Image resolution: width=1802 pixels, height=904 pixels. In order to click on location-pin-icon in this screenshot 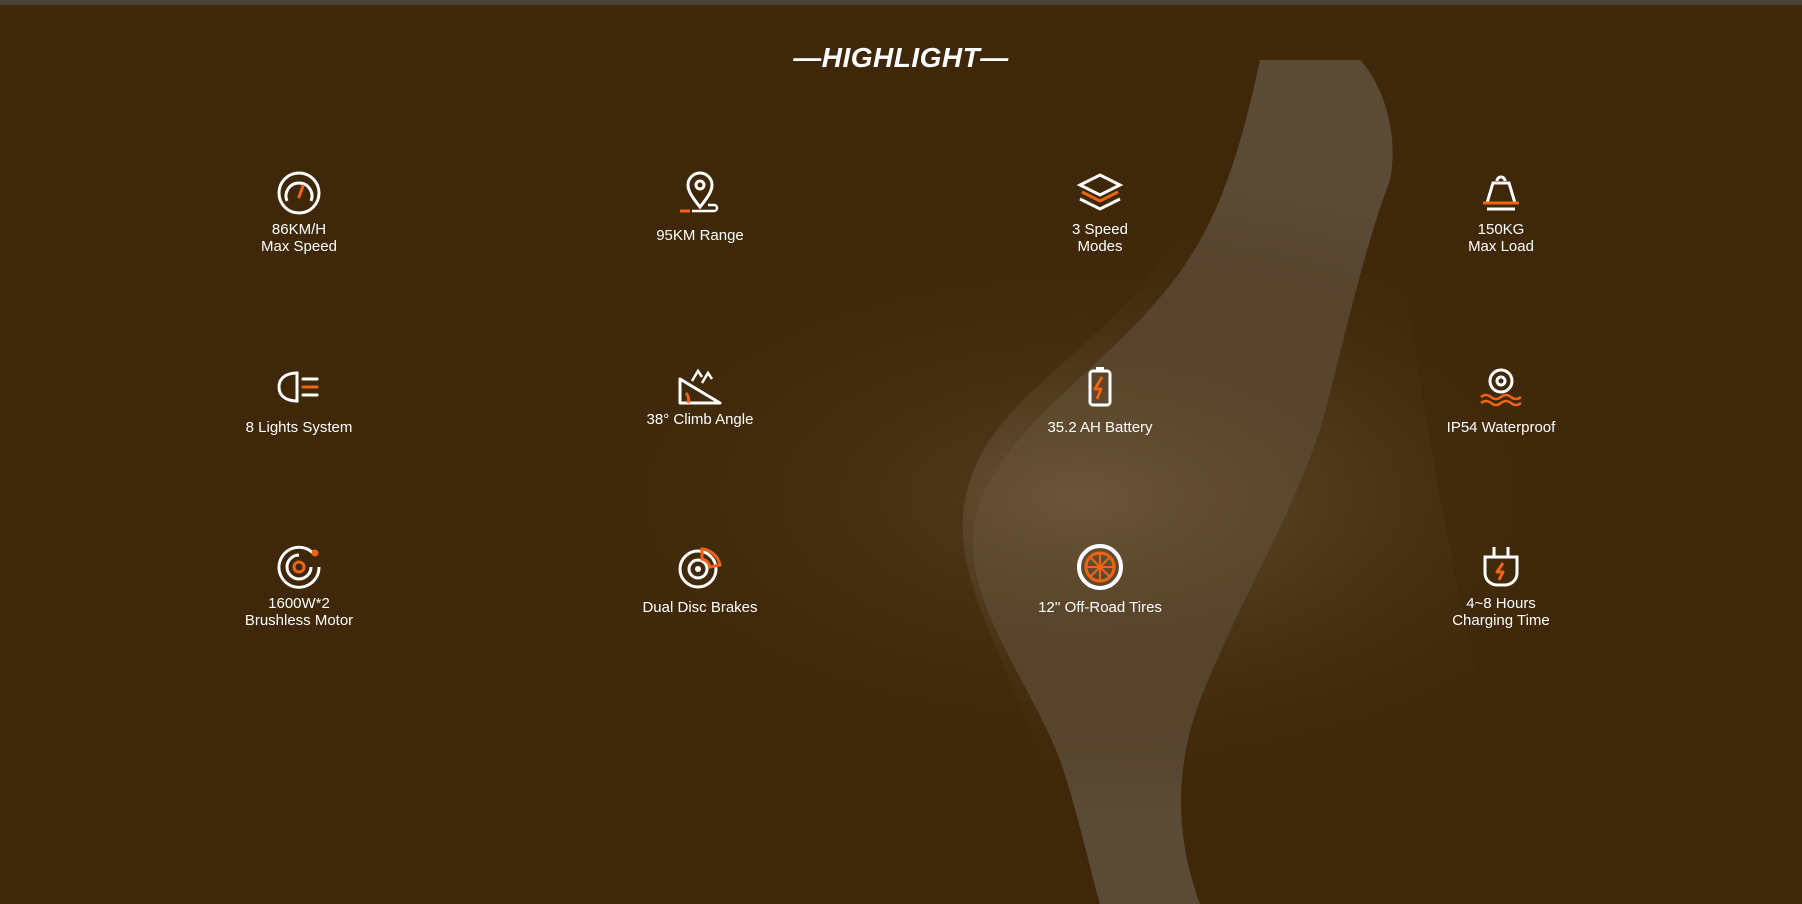, I will do `click(700, 193)`.